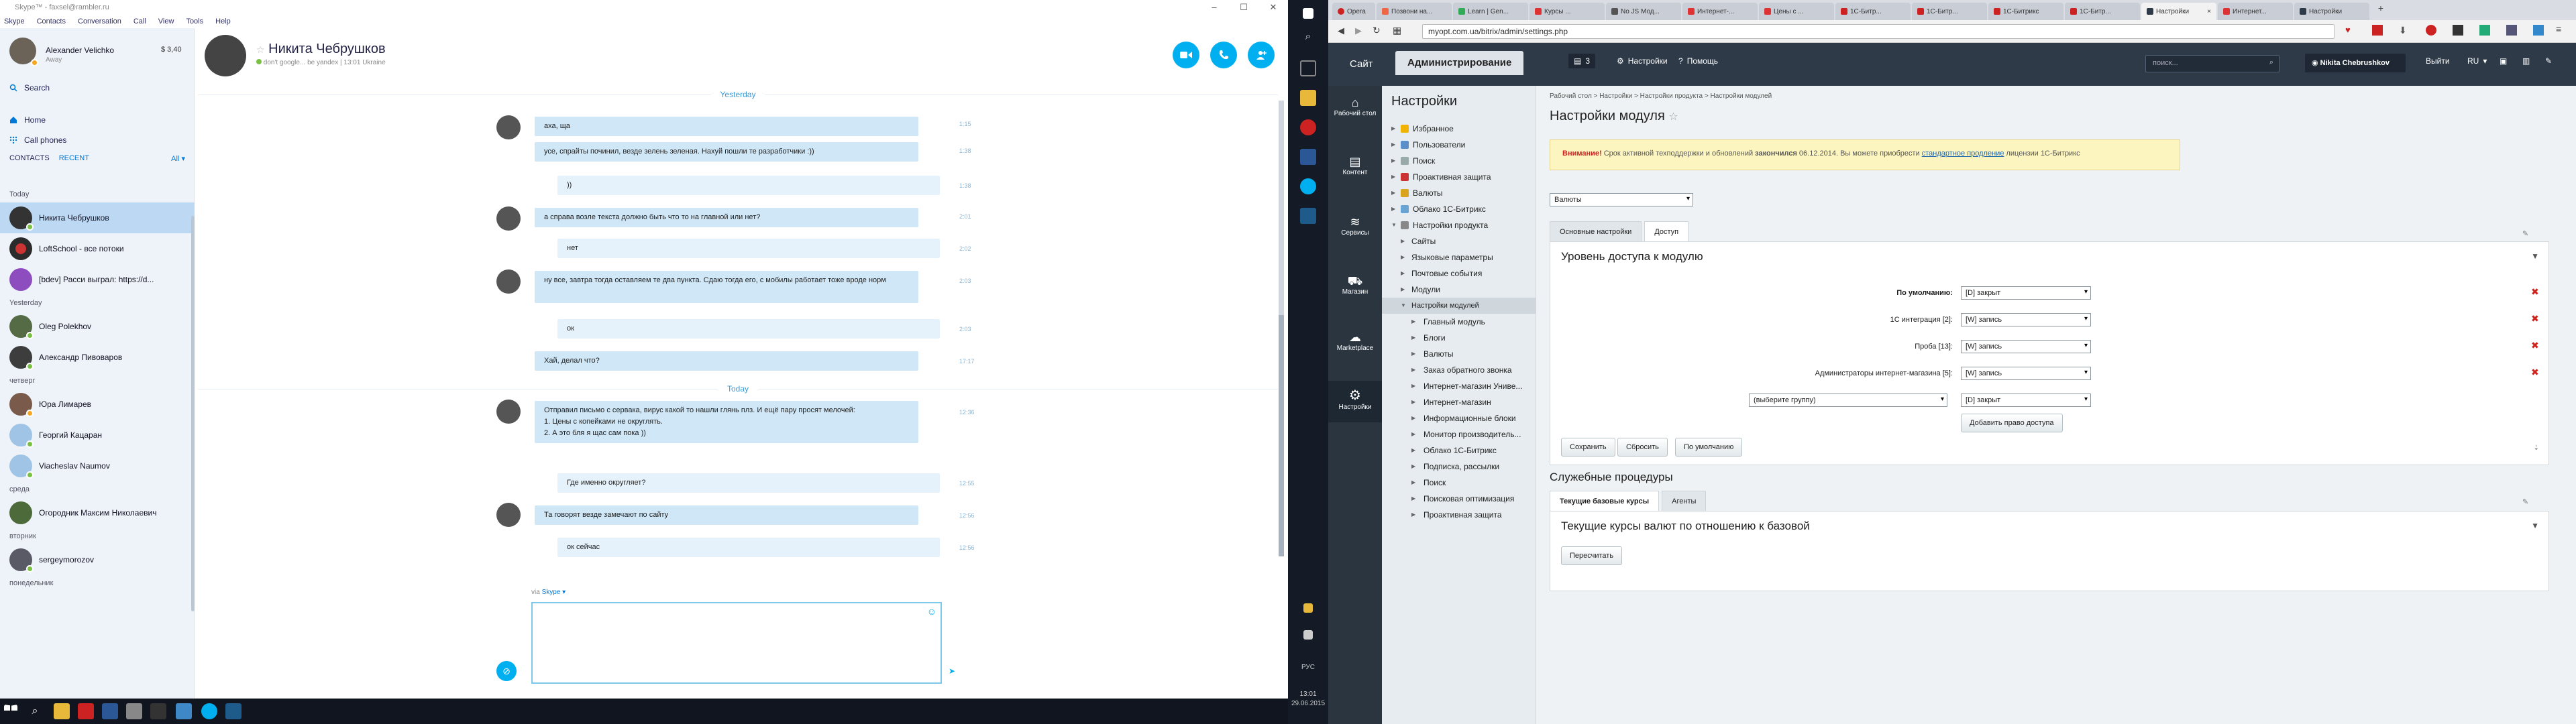 This screenshot has height=724, width=2576. I want to click on message-bubble: ок сейчас, so click(748, 547).